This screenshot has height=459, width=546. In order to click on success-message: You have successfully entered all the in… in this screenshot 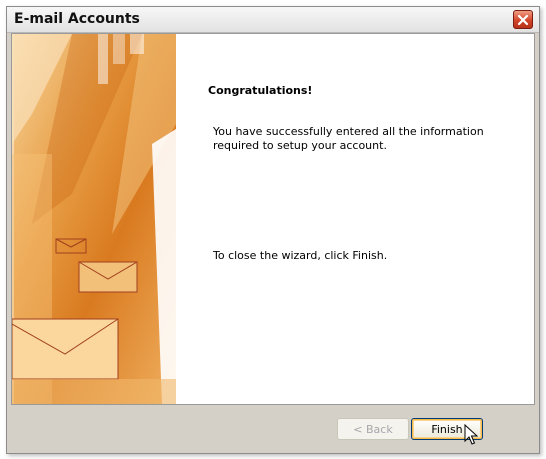, I will do `click(348, 138)`.